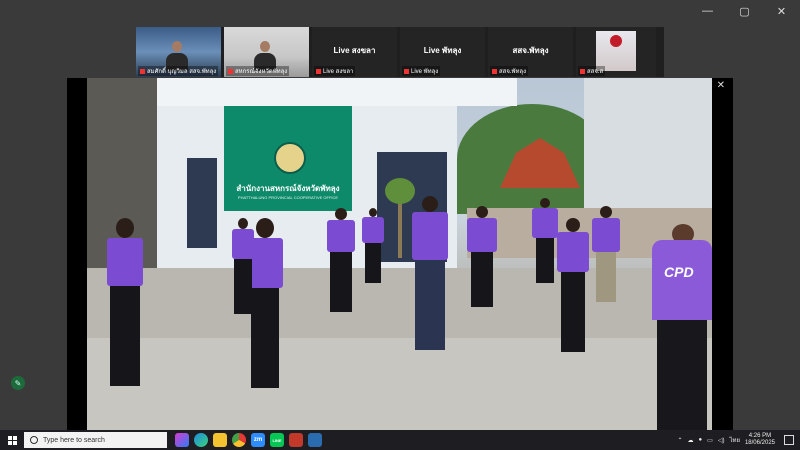 The height and width of the screenshot is (450, 800). Describe the element at coordinates (220, 440) in the screenshot. I see `file-explorer-icon` at that location.